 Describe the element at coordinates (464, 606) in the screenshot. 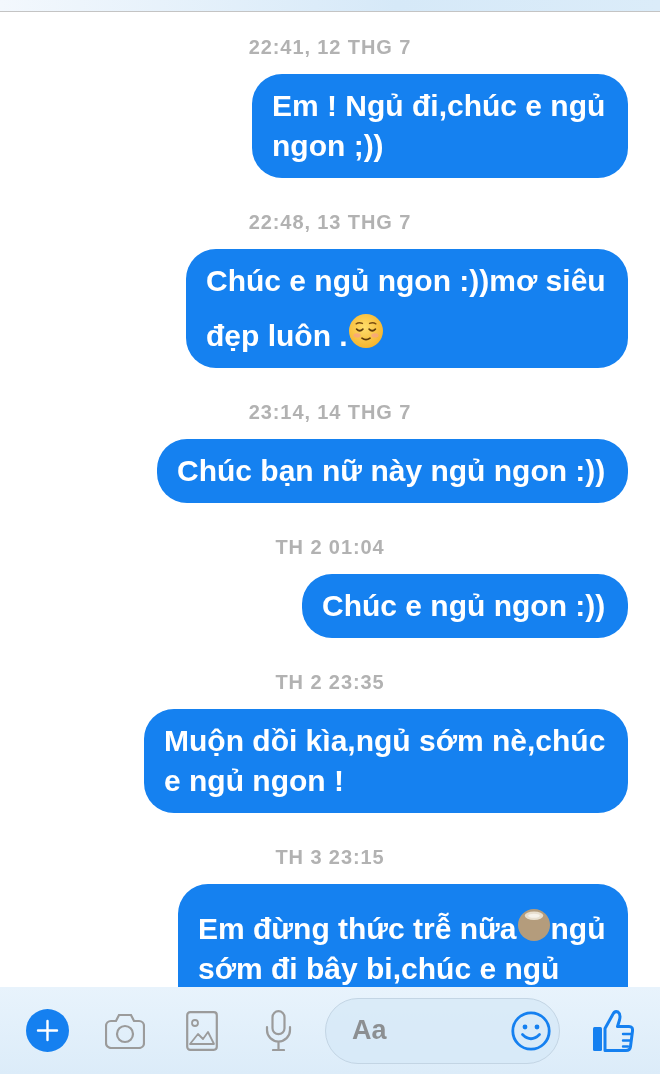

I see `message-text: Chúc e ngủ ngon :))` at that location.